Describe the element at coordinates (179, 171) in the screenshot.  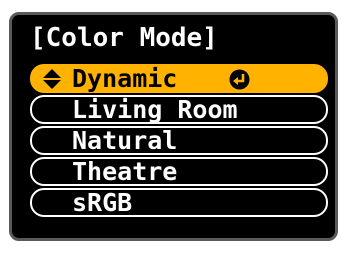
I see `option-theatre: Theatre` at that location.